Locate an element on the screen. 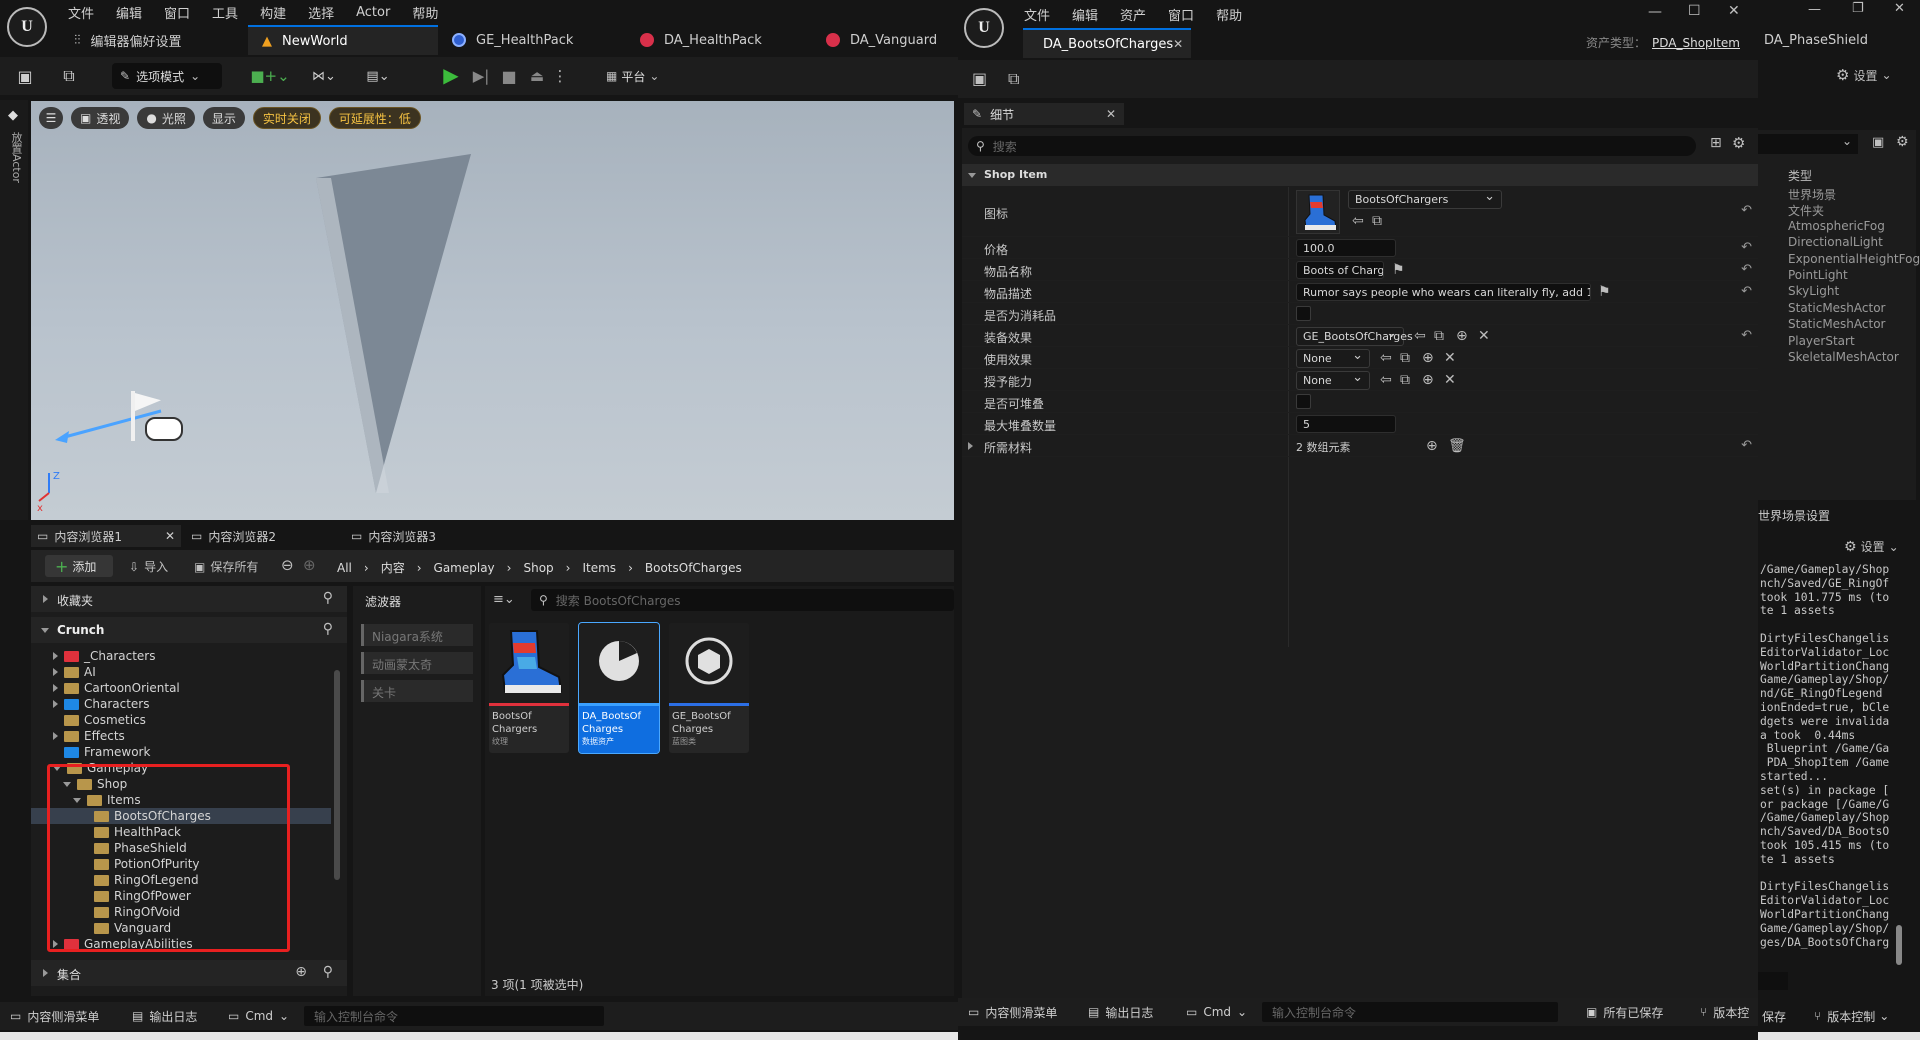 Image resolution: width=1920 pixels, height=1040 pixels. tree-item-cartoonoriental: CartoonOriental is located at coordinates (181, 688).